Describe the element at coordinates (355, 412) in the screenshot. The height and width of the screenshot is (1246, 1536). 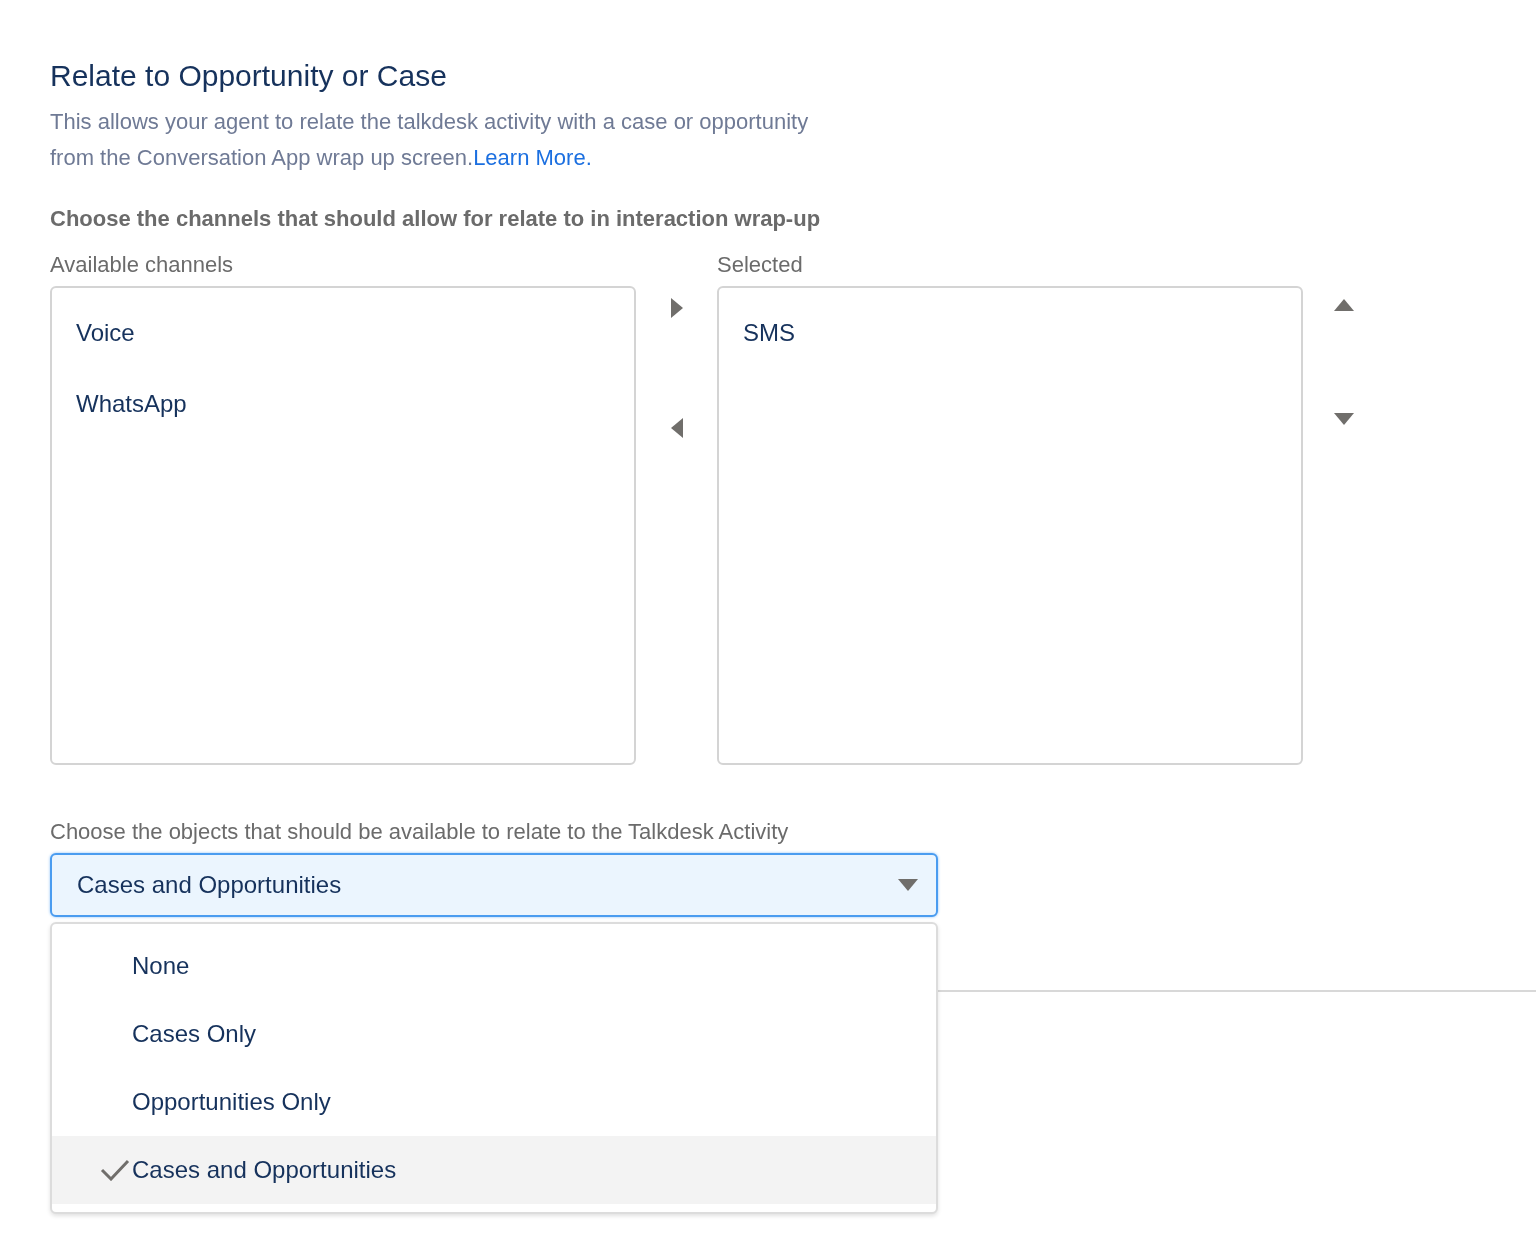
I see `channel-option: WhatsApp` at that location.